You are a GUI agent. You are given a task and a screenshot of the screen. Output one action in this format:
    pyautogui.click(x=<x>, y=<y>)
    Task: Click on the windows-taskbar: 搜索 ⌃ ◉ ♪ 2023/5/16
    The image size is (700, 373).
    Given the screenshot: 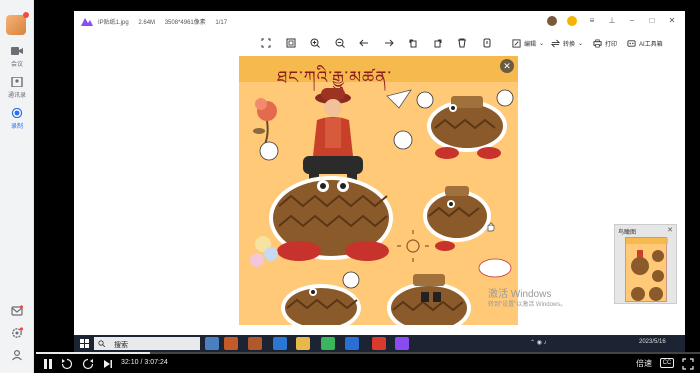 What is the action you would take?
    pyautogui.click(x=379, y=343)
    